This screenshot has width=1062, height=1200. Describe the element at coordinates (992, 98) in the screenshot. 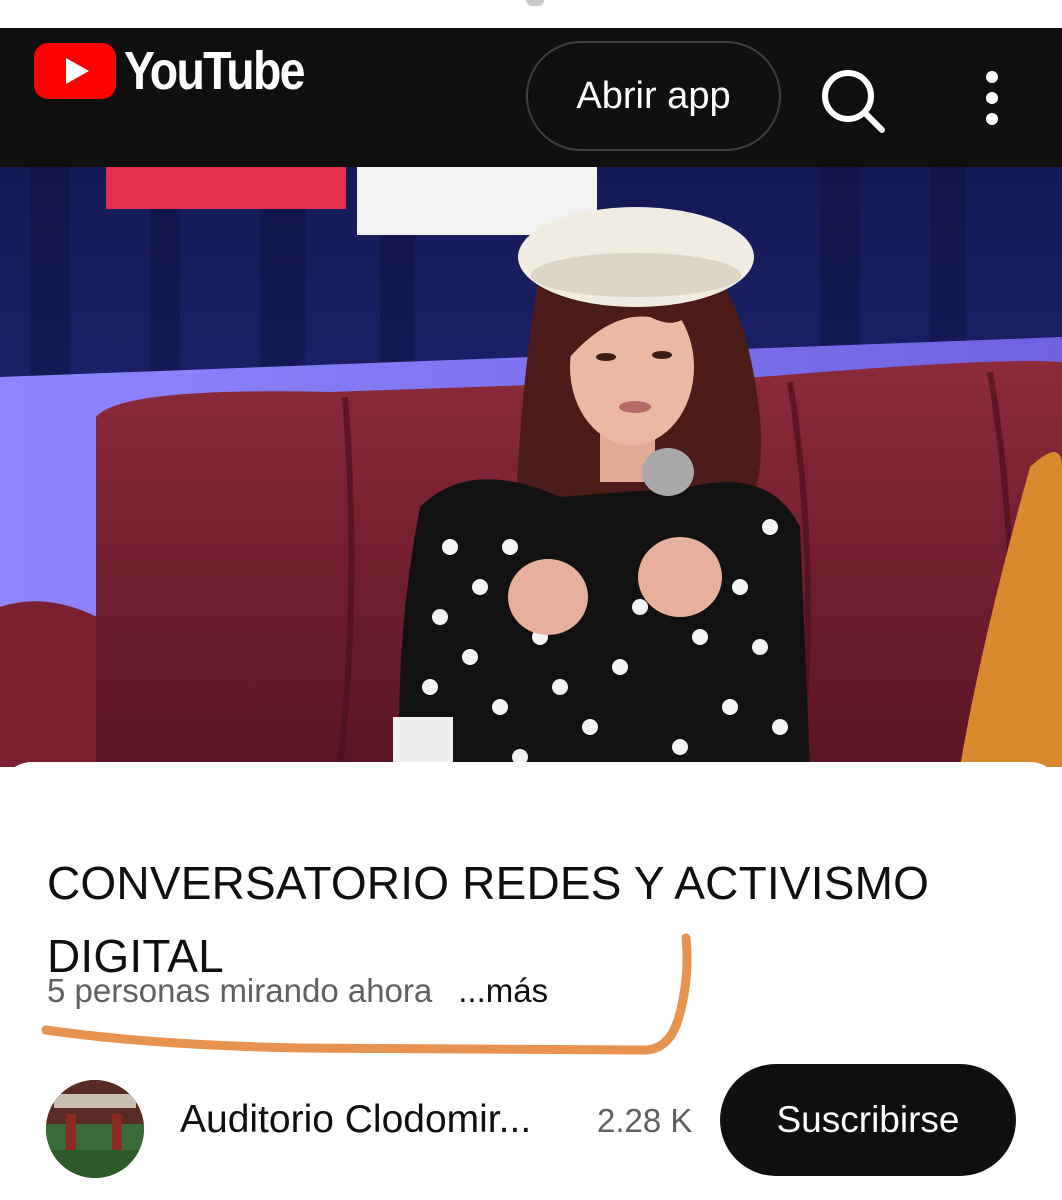

I see `more-vert-icon` at that location.